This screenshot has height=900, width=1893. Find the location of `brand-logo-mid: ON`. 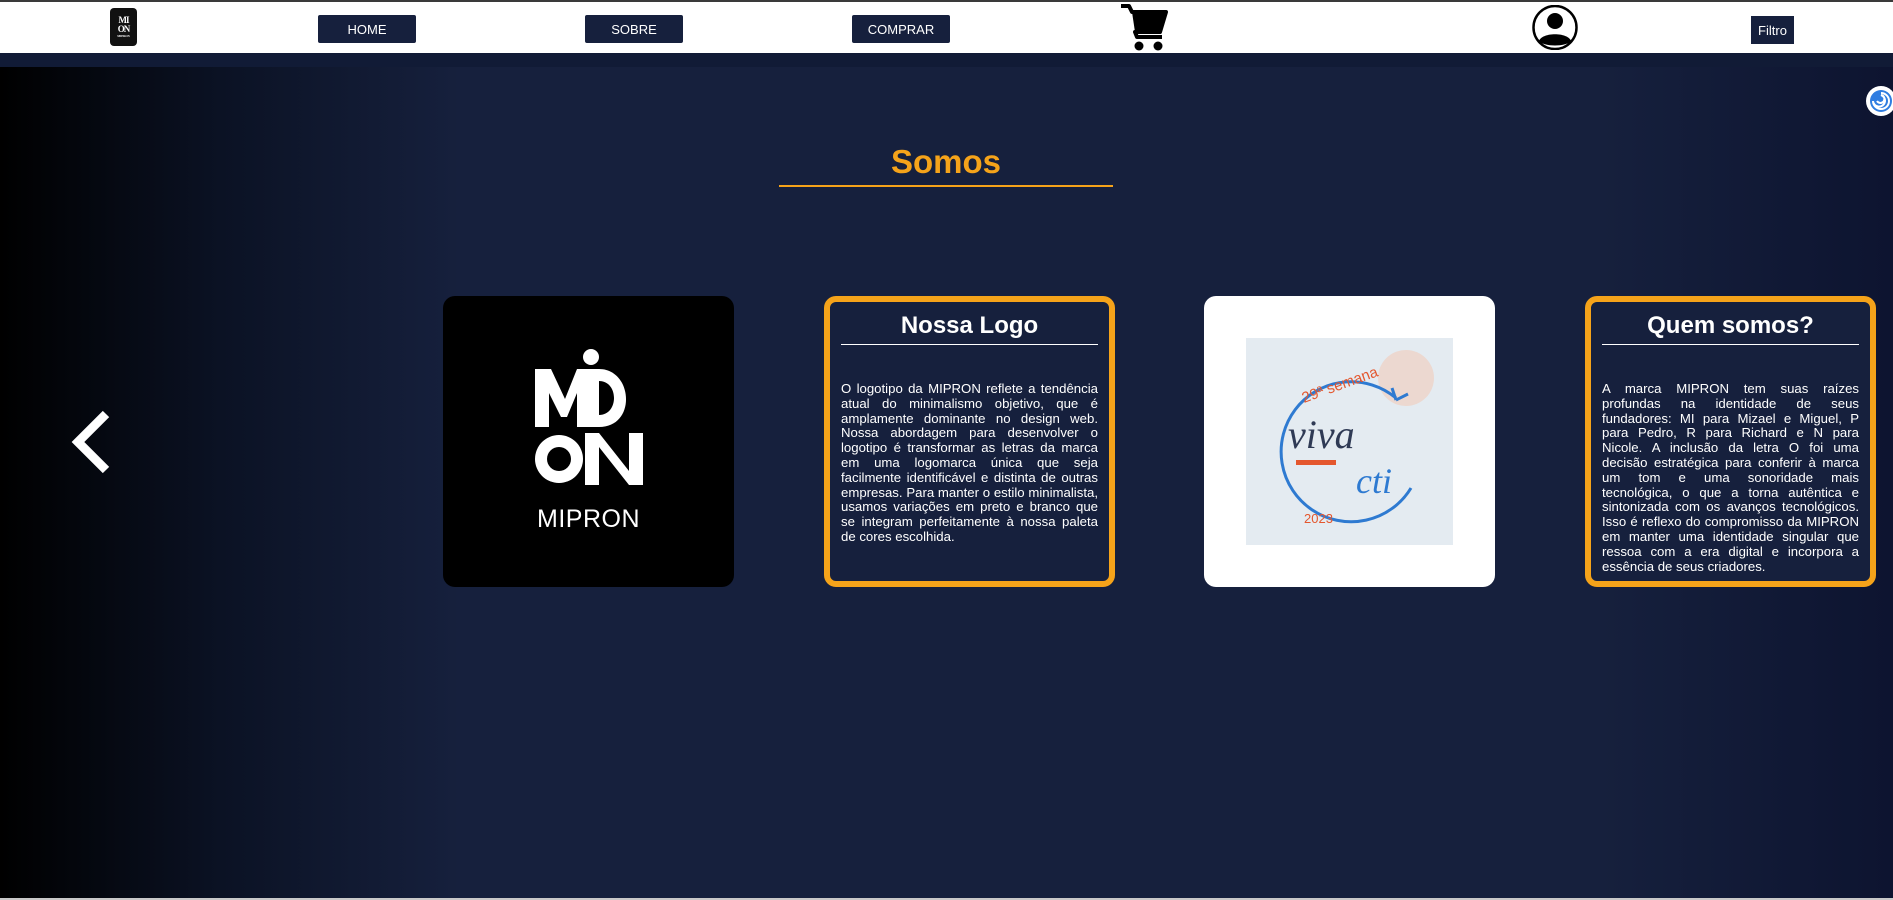

brand-logo-mid: ON is located at coordinates (123, 28).